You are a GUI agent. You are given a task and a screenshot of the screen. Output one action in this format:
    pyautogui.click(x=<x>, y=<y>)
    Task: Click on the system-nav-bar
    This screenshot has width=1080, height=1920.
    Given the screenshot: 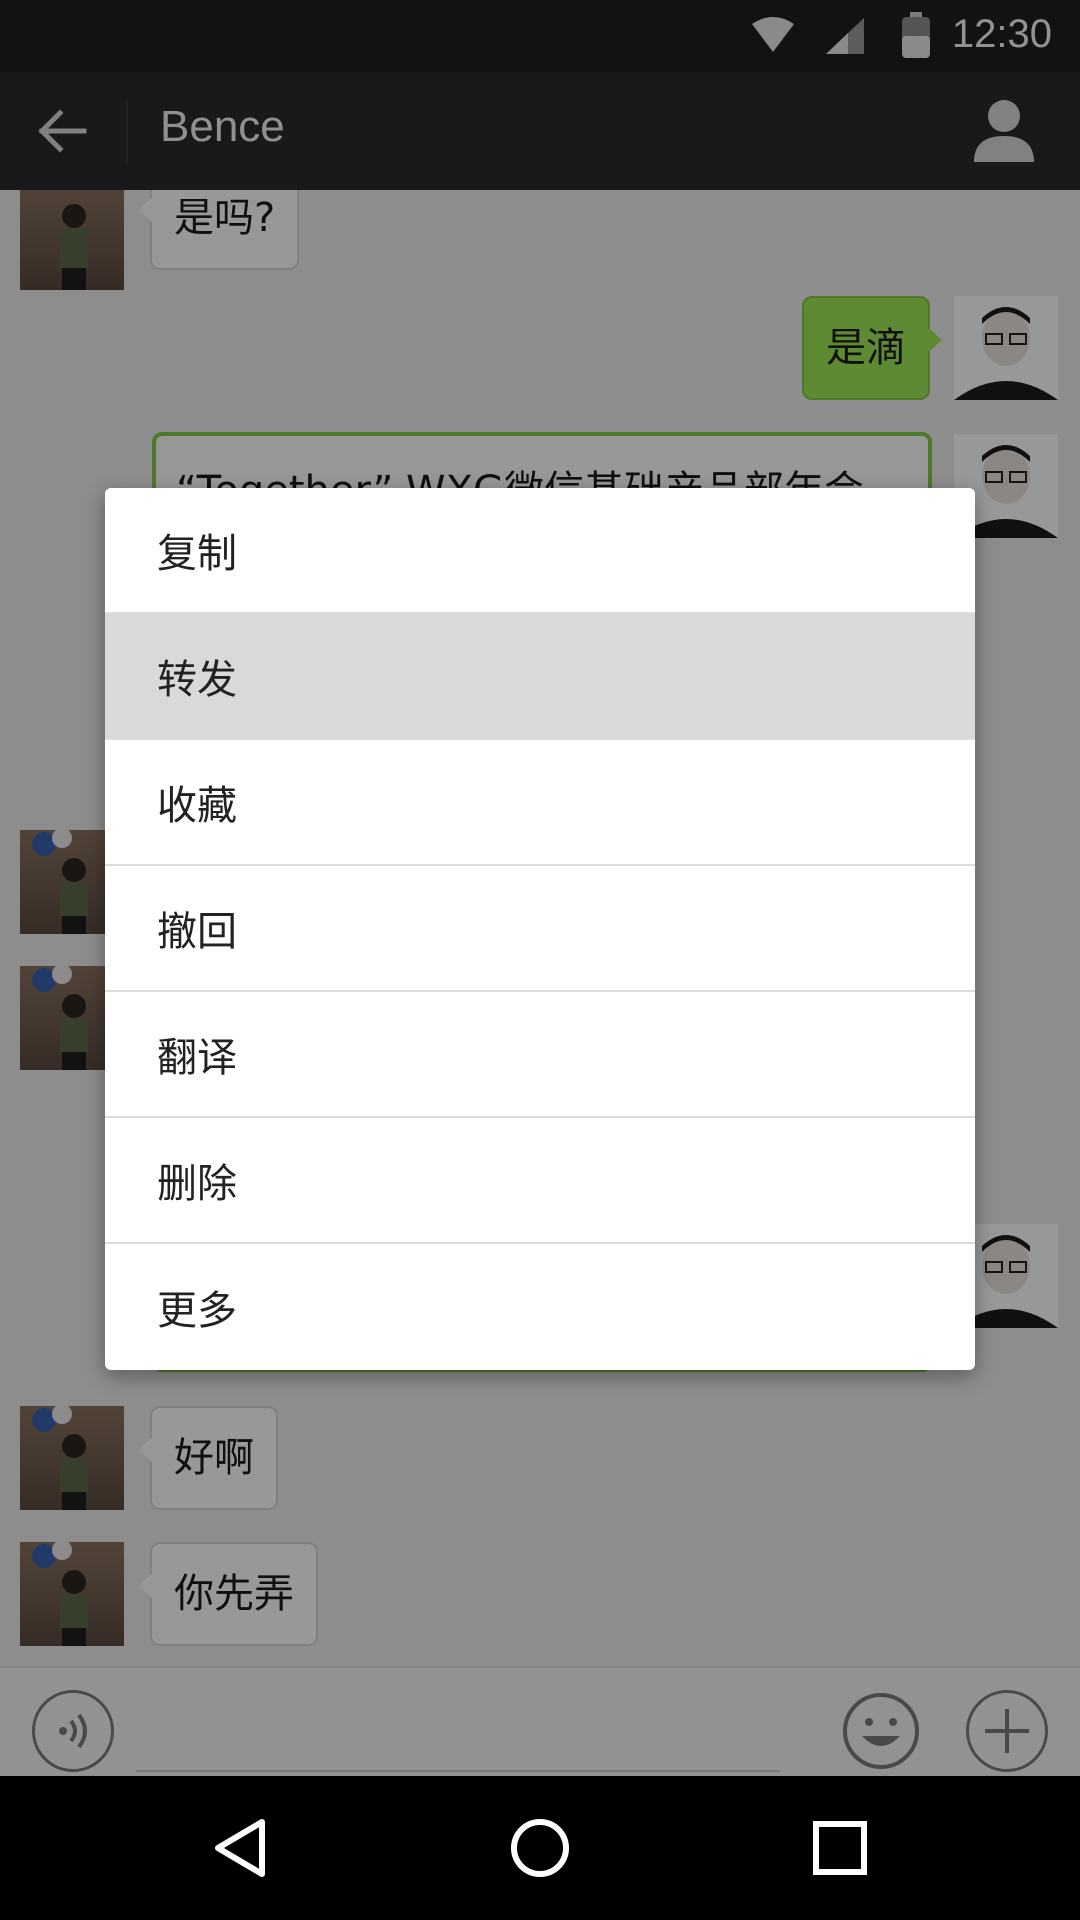 What is the action you would take?
    pyautogui.click(x=540, y=1848)
    